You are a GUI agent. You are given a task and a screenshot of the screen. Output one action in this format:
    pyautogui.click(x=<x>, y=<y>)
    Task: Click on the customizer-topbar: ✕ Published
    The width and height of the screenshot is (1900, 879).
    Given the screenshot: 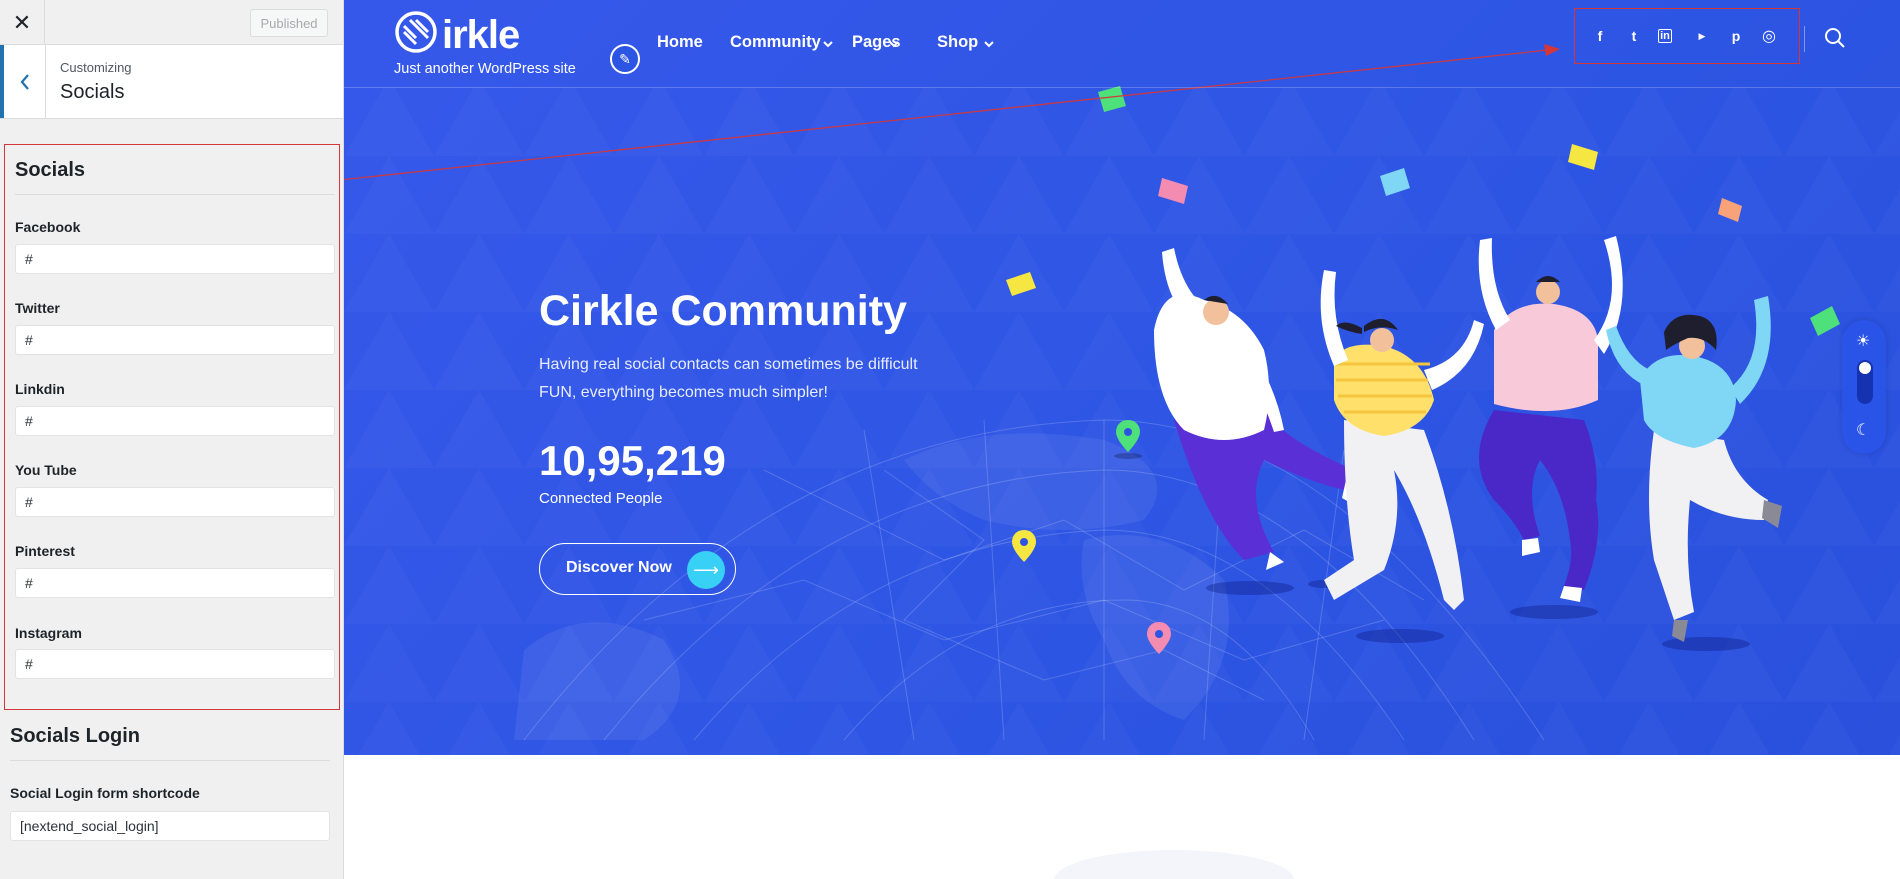 What is the action you would take?
    pyautogui.click(x=171, y=22)
    